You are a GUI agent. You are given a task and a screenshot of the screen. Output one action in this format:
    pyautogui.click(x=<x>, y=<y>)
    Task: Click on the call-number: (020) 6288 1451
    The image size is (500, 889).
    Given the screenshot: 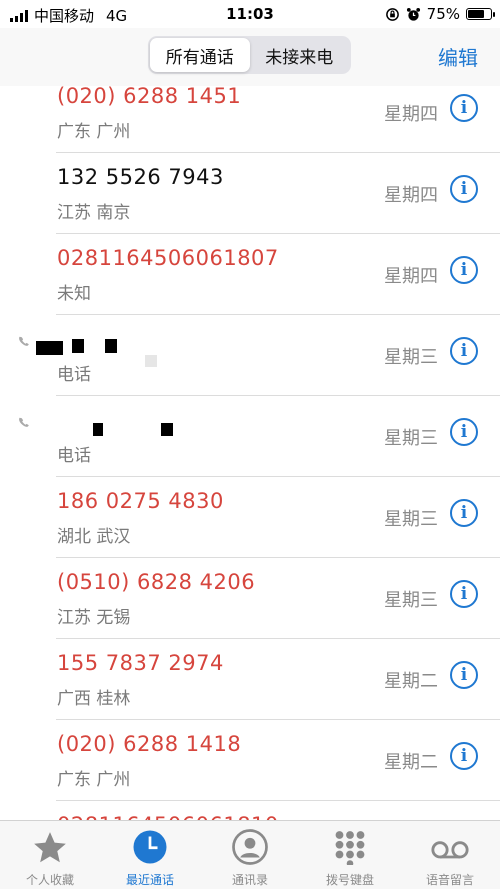 What is the action you would take?
    pyautogui.click(x=149, y=97)
    